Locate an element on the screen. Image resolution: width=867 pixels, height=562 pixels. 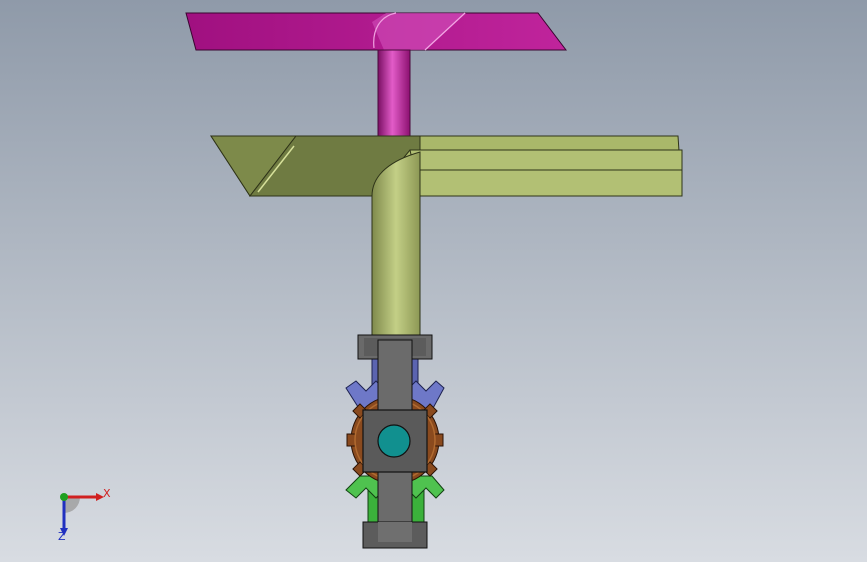
axis-triad is located at coordinates (82, 514).